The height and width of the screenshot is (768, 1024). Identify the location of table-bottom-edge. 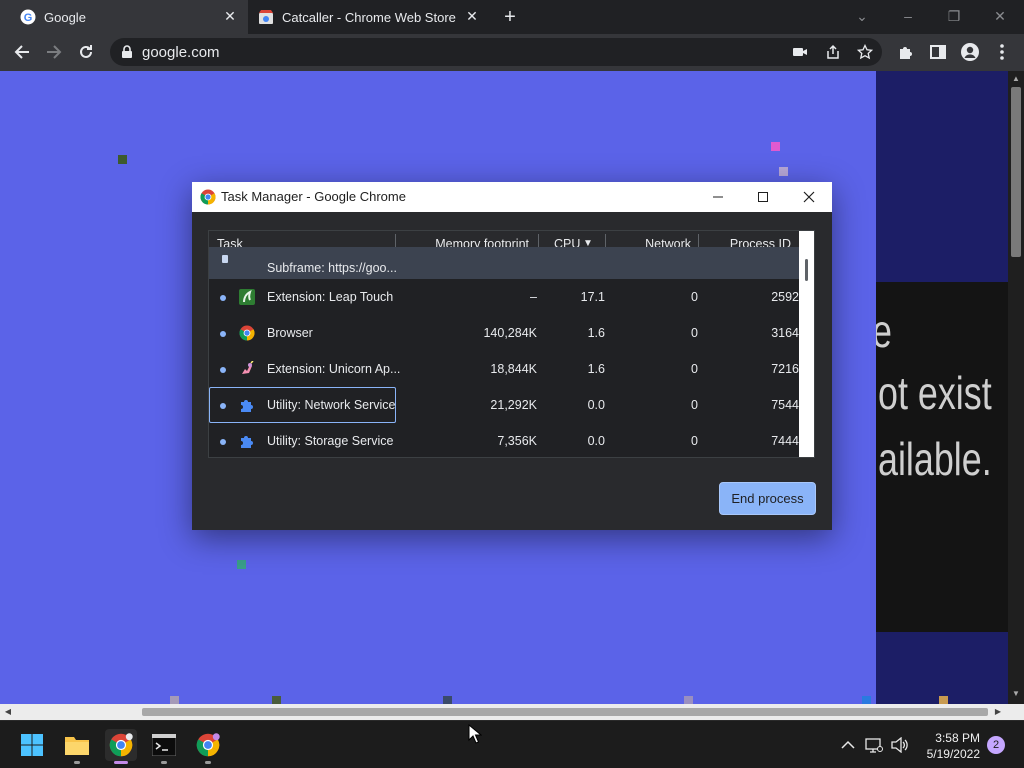
(504, 457).